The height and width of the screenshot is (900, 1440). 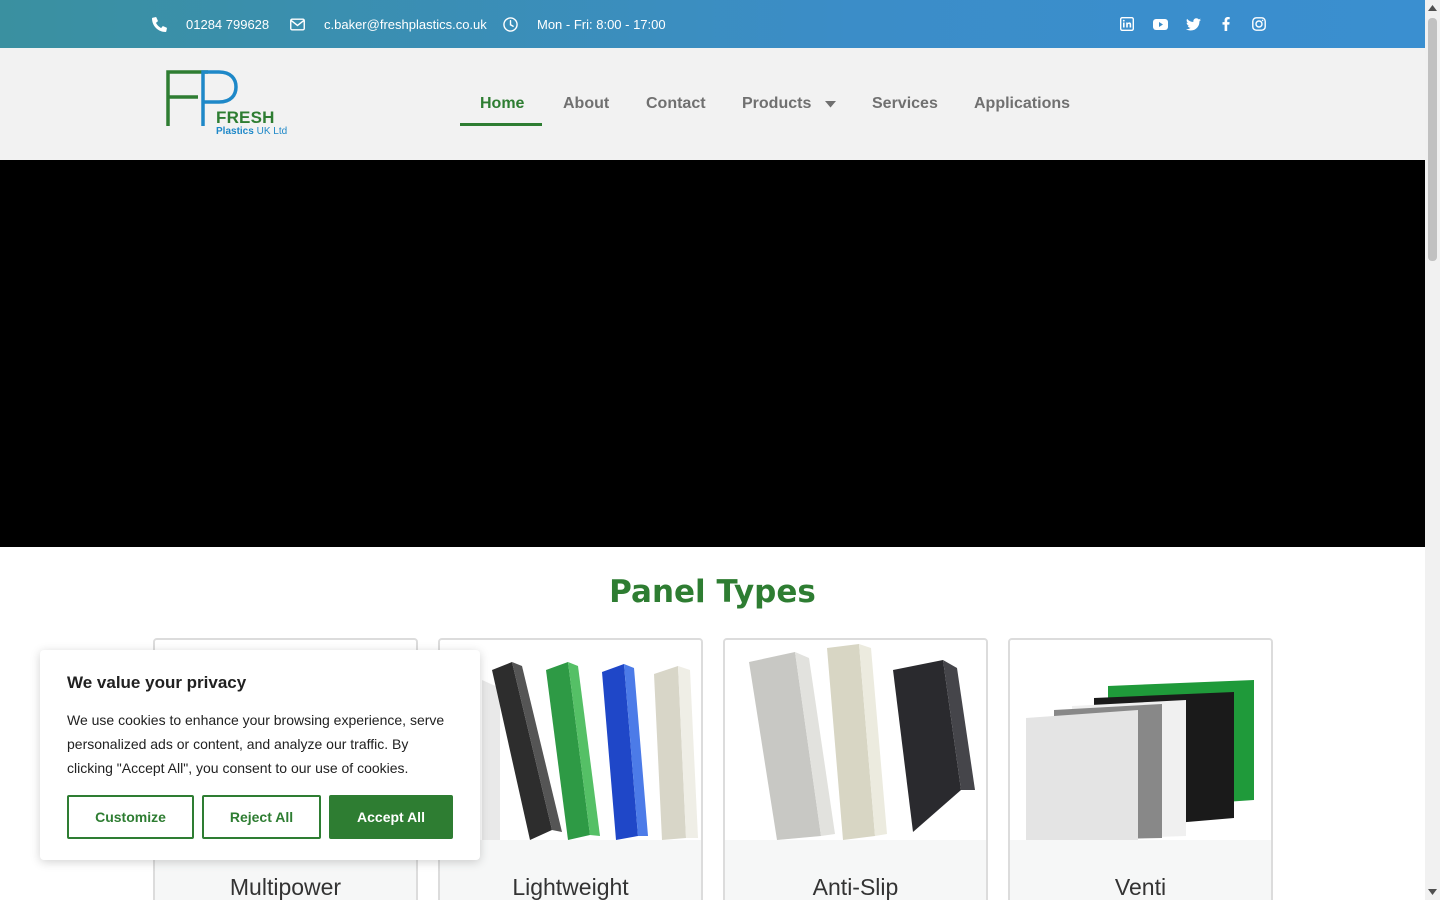 What do you see at coordinates (510, 24) in the screenshot?
I see `clock-icon` at bounding box center [510, 24].